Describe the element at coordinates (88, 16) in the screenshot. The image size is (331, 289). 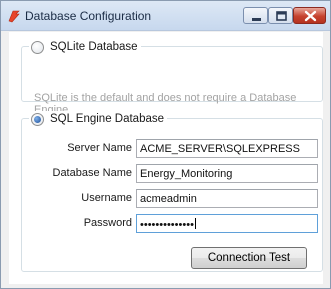
I see `window-title: Database Configuration` at that location.